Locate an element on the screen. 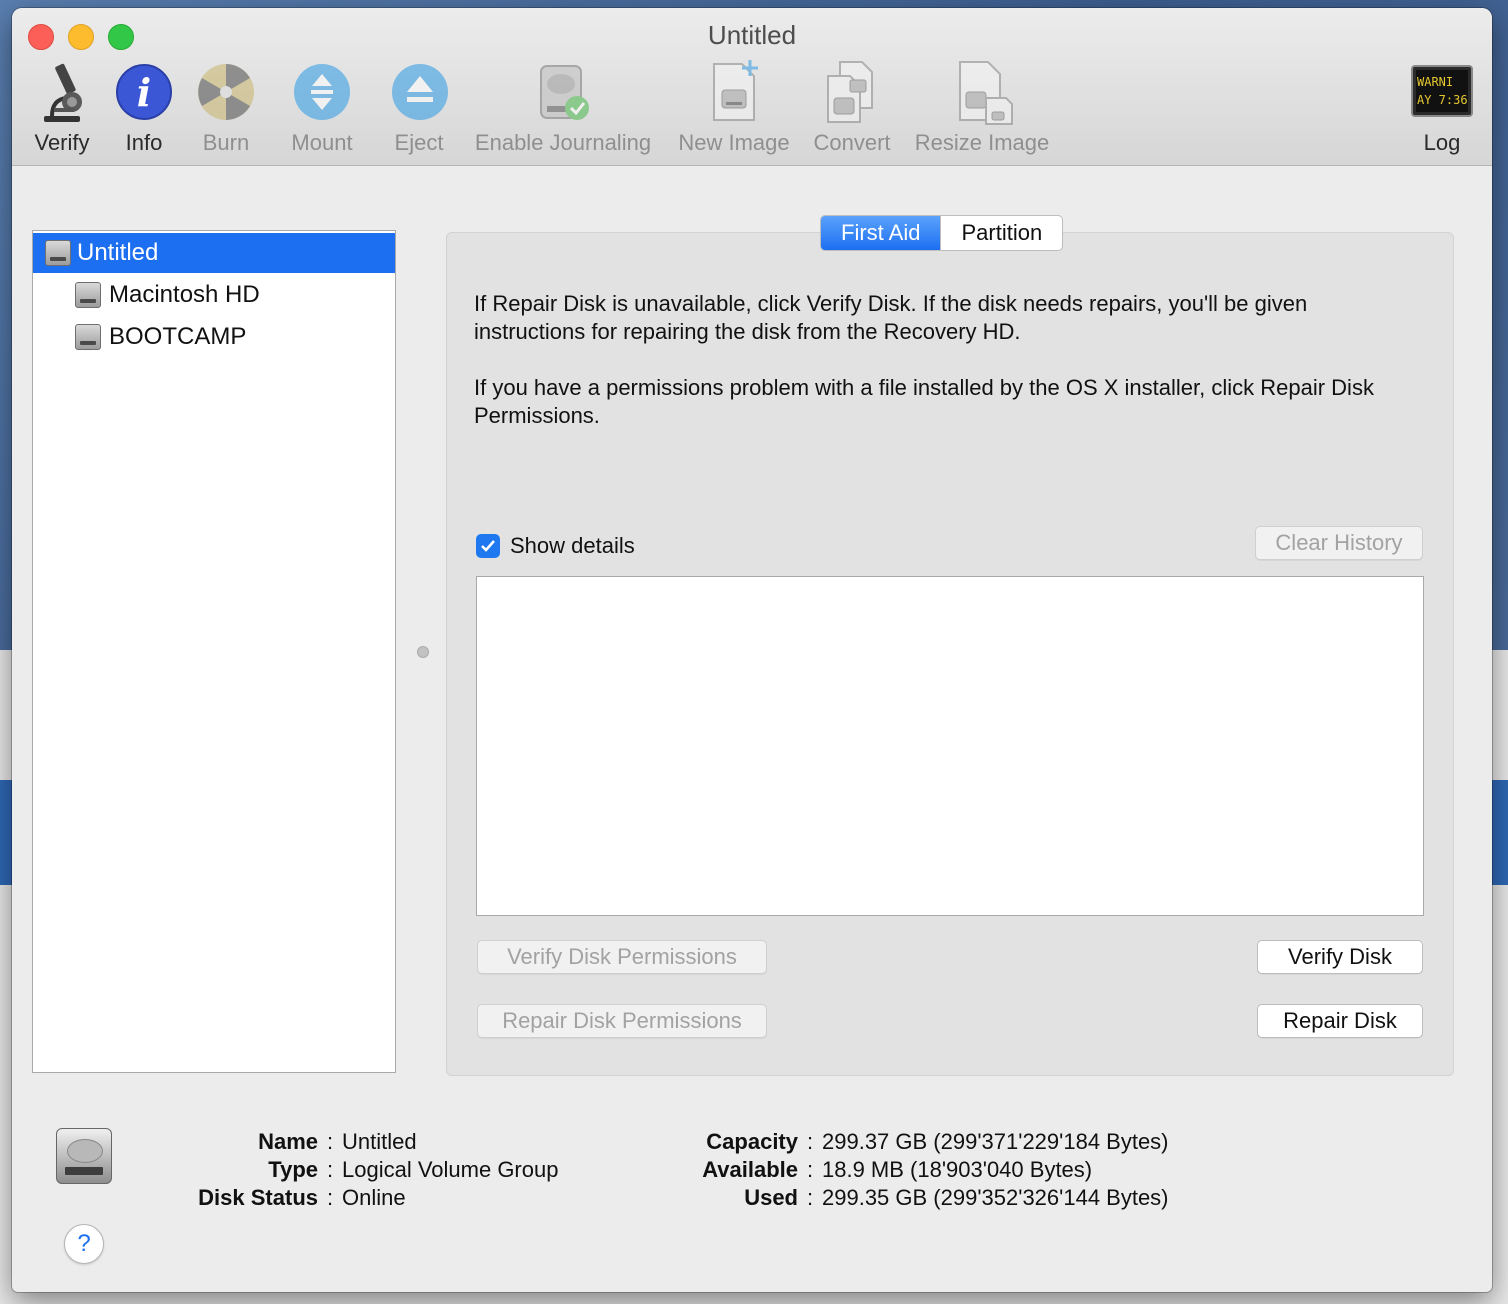  show-details-label: Show details is located at coordinates (572, 546).